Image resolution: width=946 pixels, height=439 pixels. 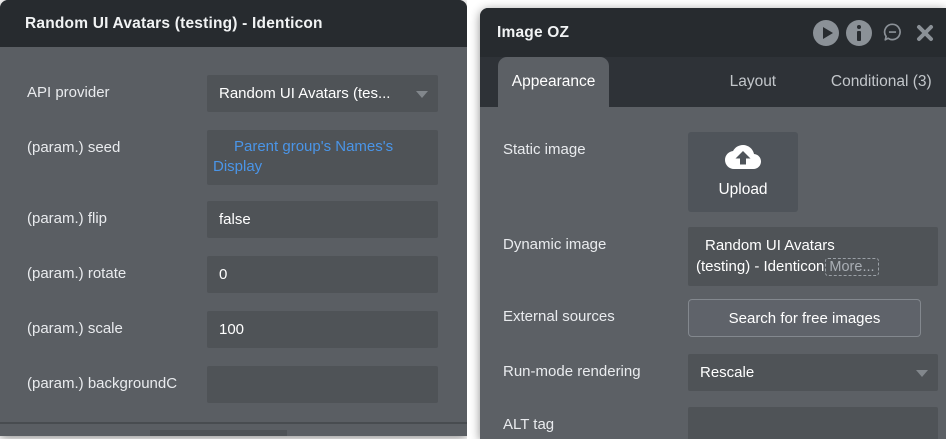 I want to click on left-panel-bottom-button, so click(x=218, y=433).